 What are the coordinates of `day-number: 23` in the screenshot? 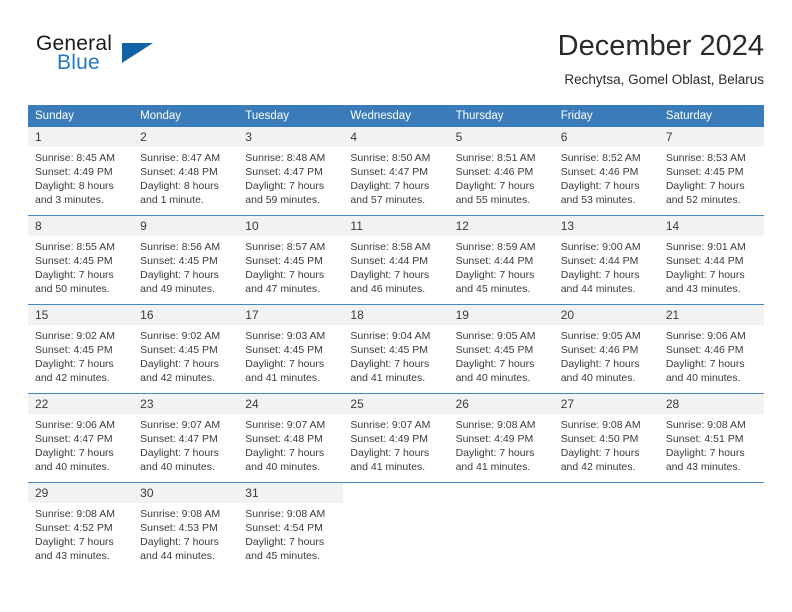 It's located at (186, 404).